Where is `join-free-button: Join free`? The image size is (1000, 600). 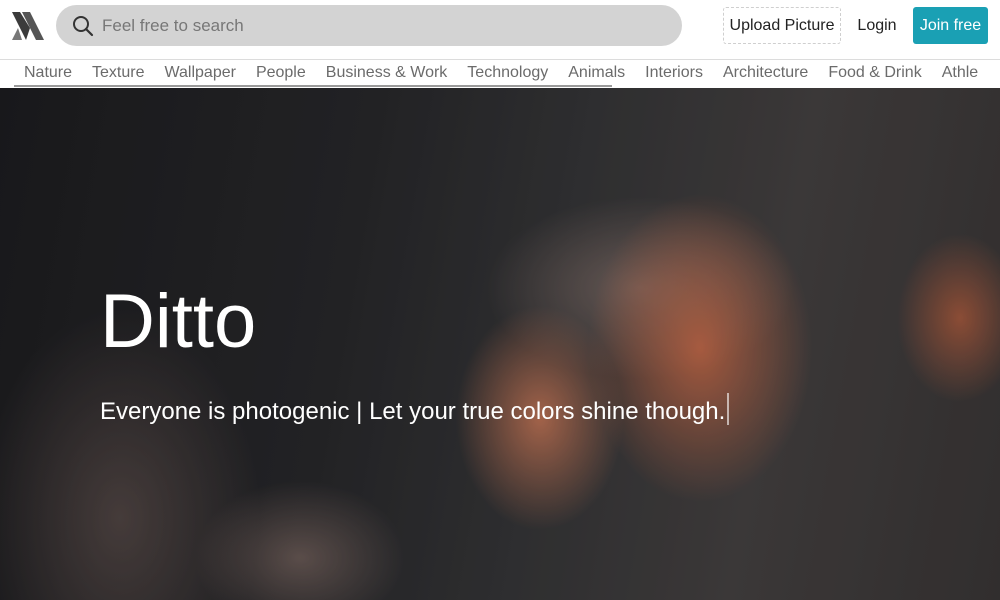 join-free-button: Join free is located at coordinates (950, 25).